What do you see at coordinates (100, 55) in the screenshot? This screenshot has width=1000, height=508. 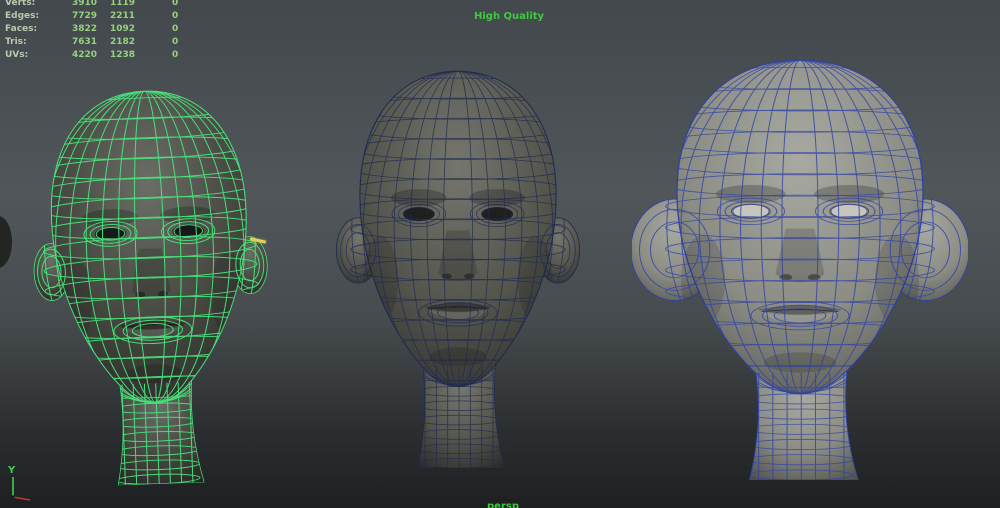 I see `hud-row-uvs: UVs: 4220 1238 0` at bounding box center [100, 55].